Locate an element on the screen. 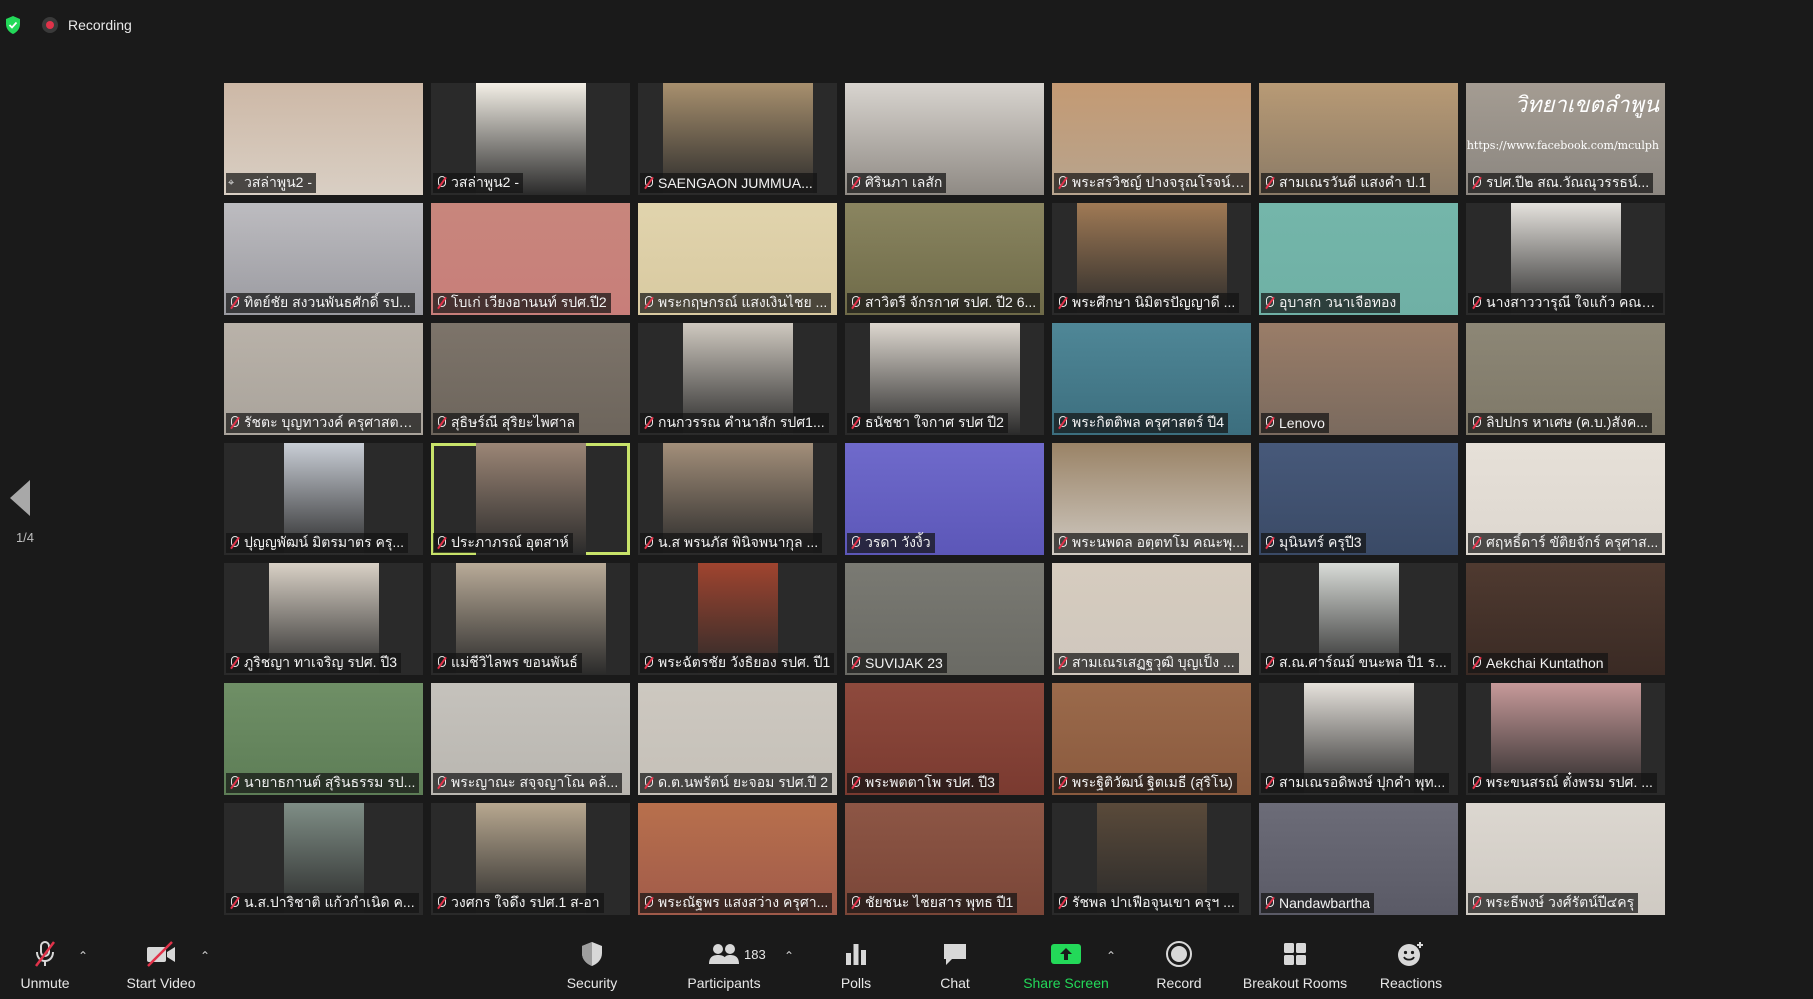  participant-nameplate: วงศกร ใจดึง รปศ.1 ส-อา is located at coordinates (518, 903).